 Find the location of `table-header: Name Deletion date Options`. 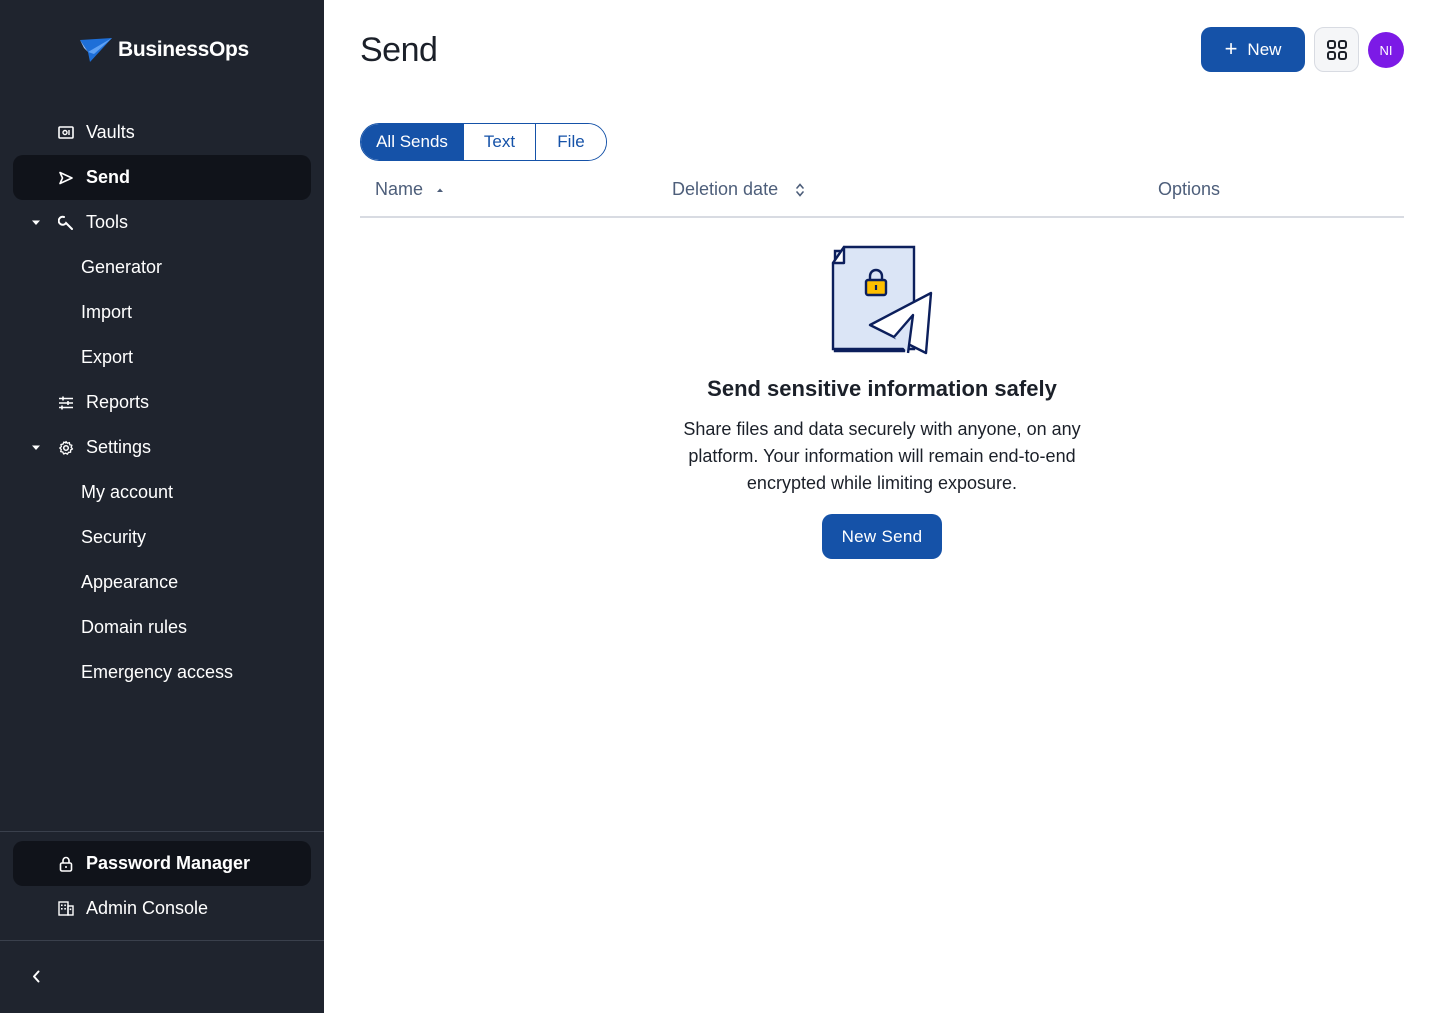

table-header: Name Deletion date Options is located at coordinates (882, 194).